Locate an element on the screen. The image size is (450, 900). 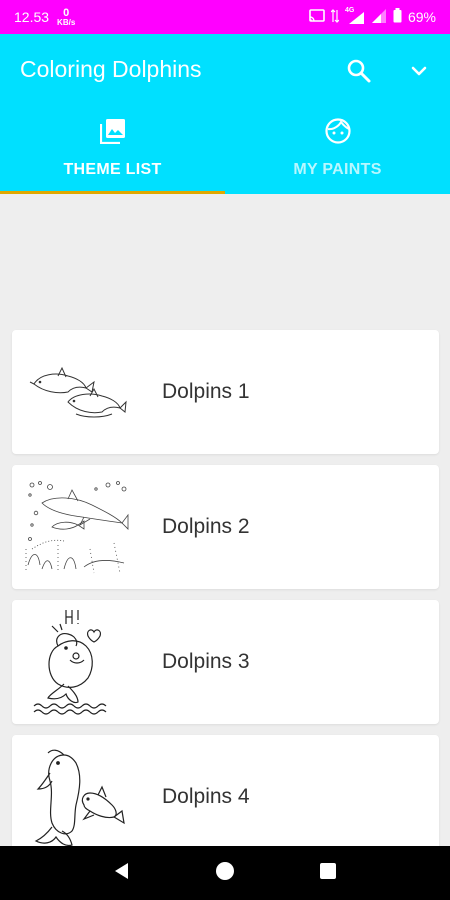
theme-card-dolpins-1: Dolpins 1 is located at coordinates (225, 392).